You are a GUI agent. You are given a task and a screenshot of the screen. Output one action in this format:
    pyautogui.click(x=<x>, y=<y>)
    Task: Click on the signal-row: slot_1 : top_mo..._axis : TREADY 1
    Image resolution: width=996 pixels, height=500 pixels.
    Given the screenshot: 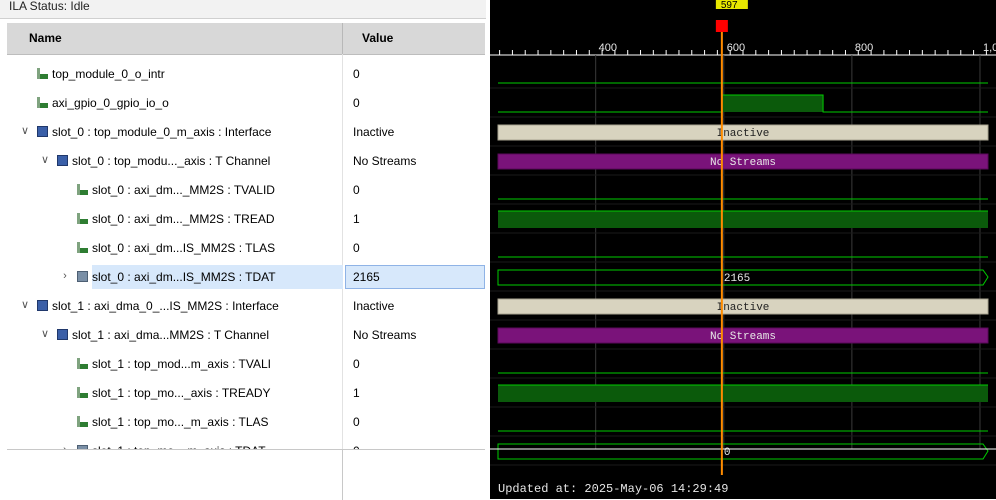 What is the action you would take?
    pyautogui.click(x=246, y=393)
    